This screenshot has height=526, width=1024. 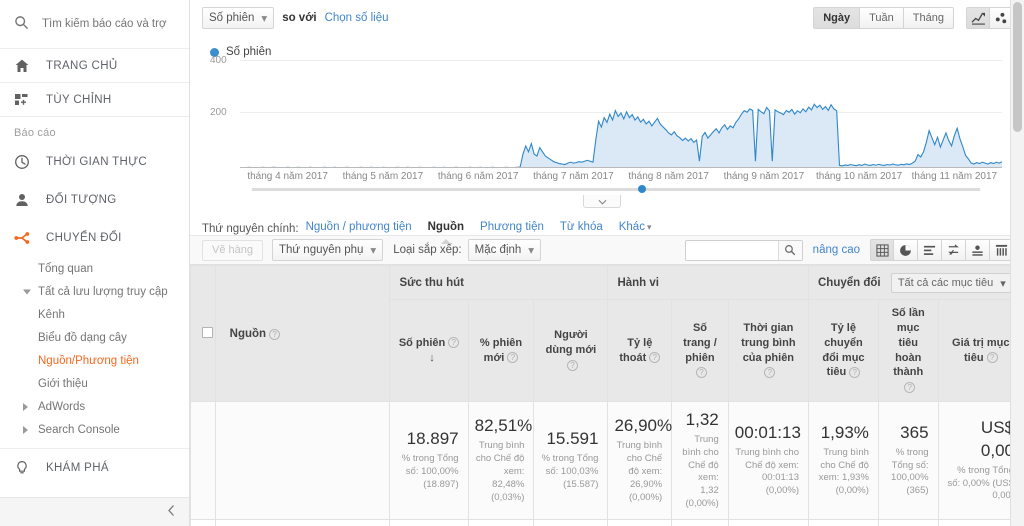 I want to click on select-all-cell, so click(x=203, y=334).